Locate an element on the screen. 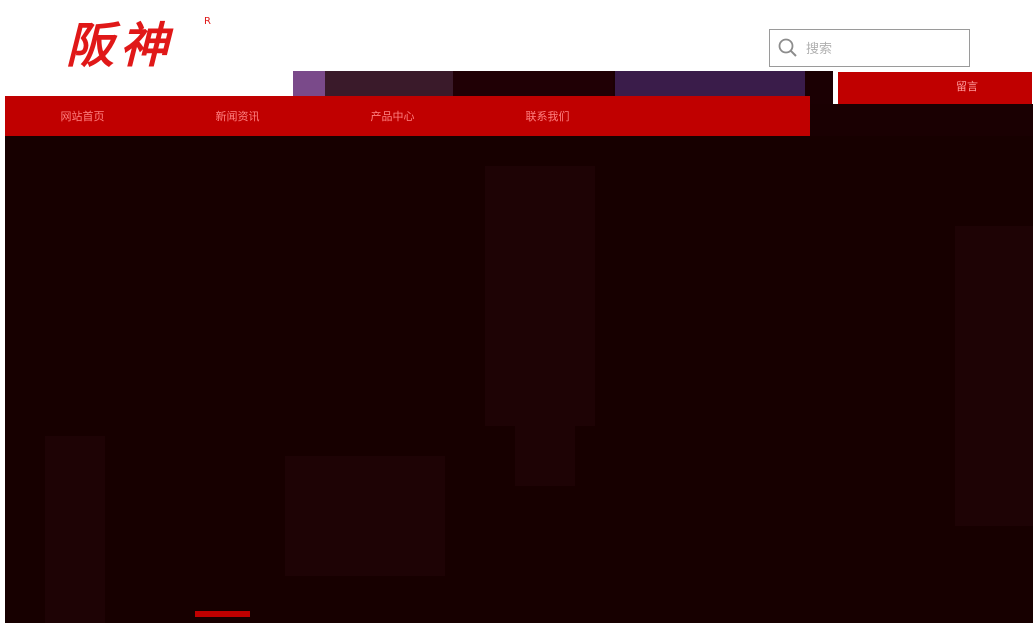  carousel-indicator is located at coordinates (222, 614).